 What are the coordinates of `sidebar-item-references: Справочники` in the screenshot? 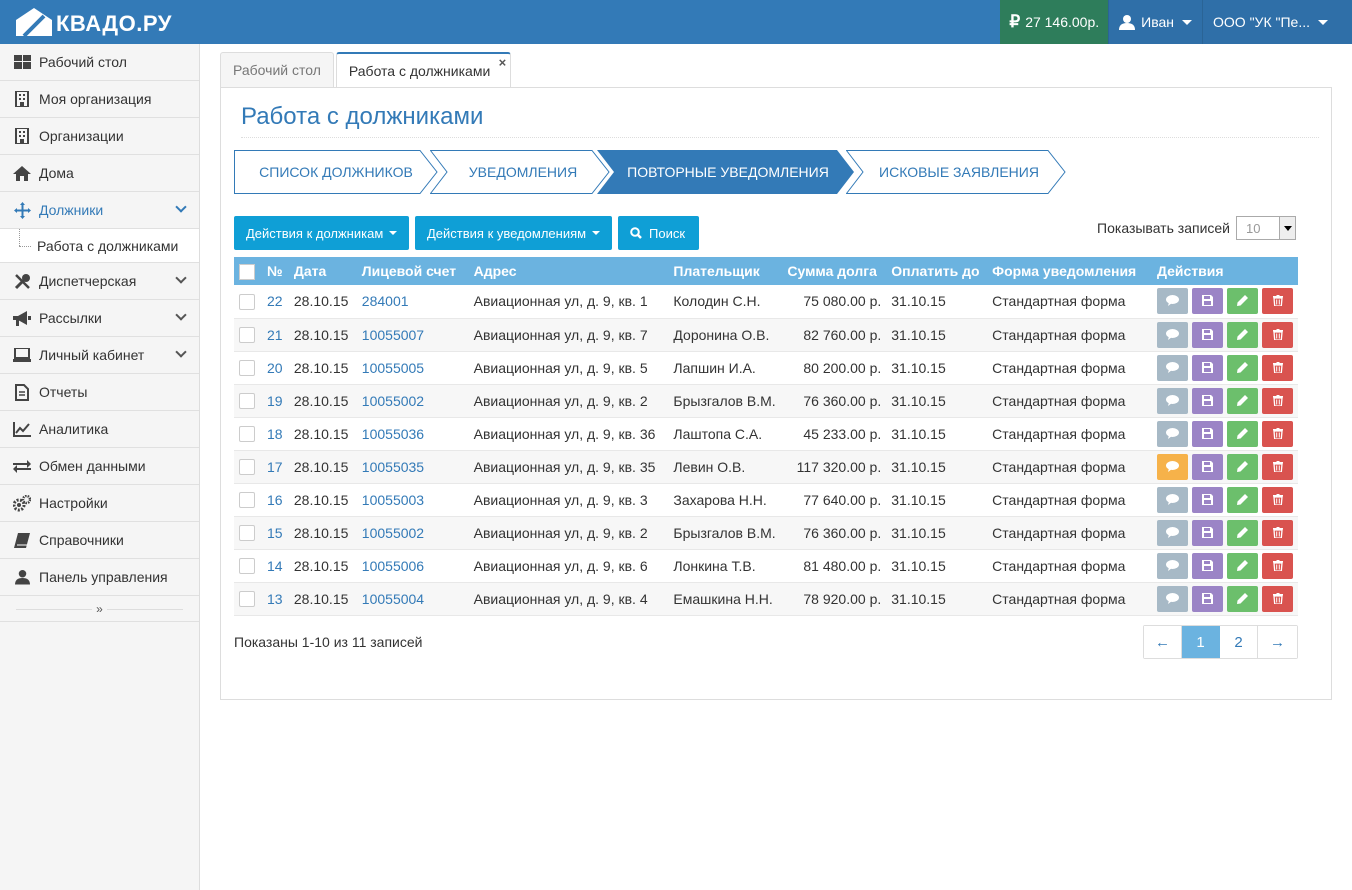 It's located at (99, 540).